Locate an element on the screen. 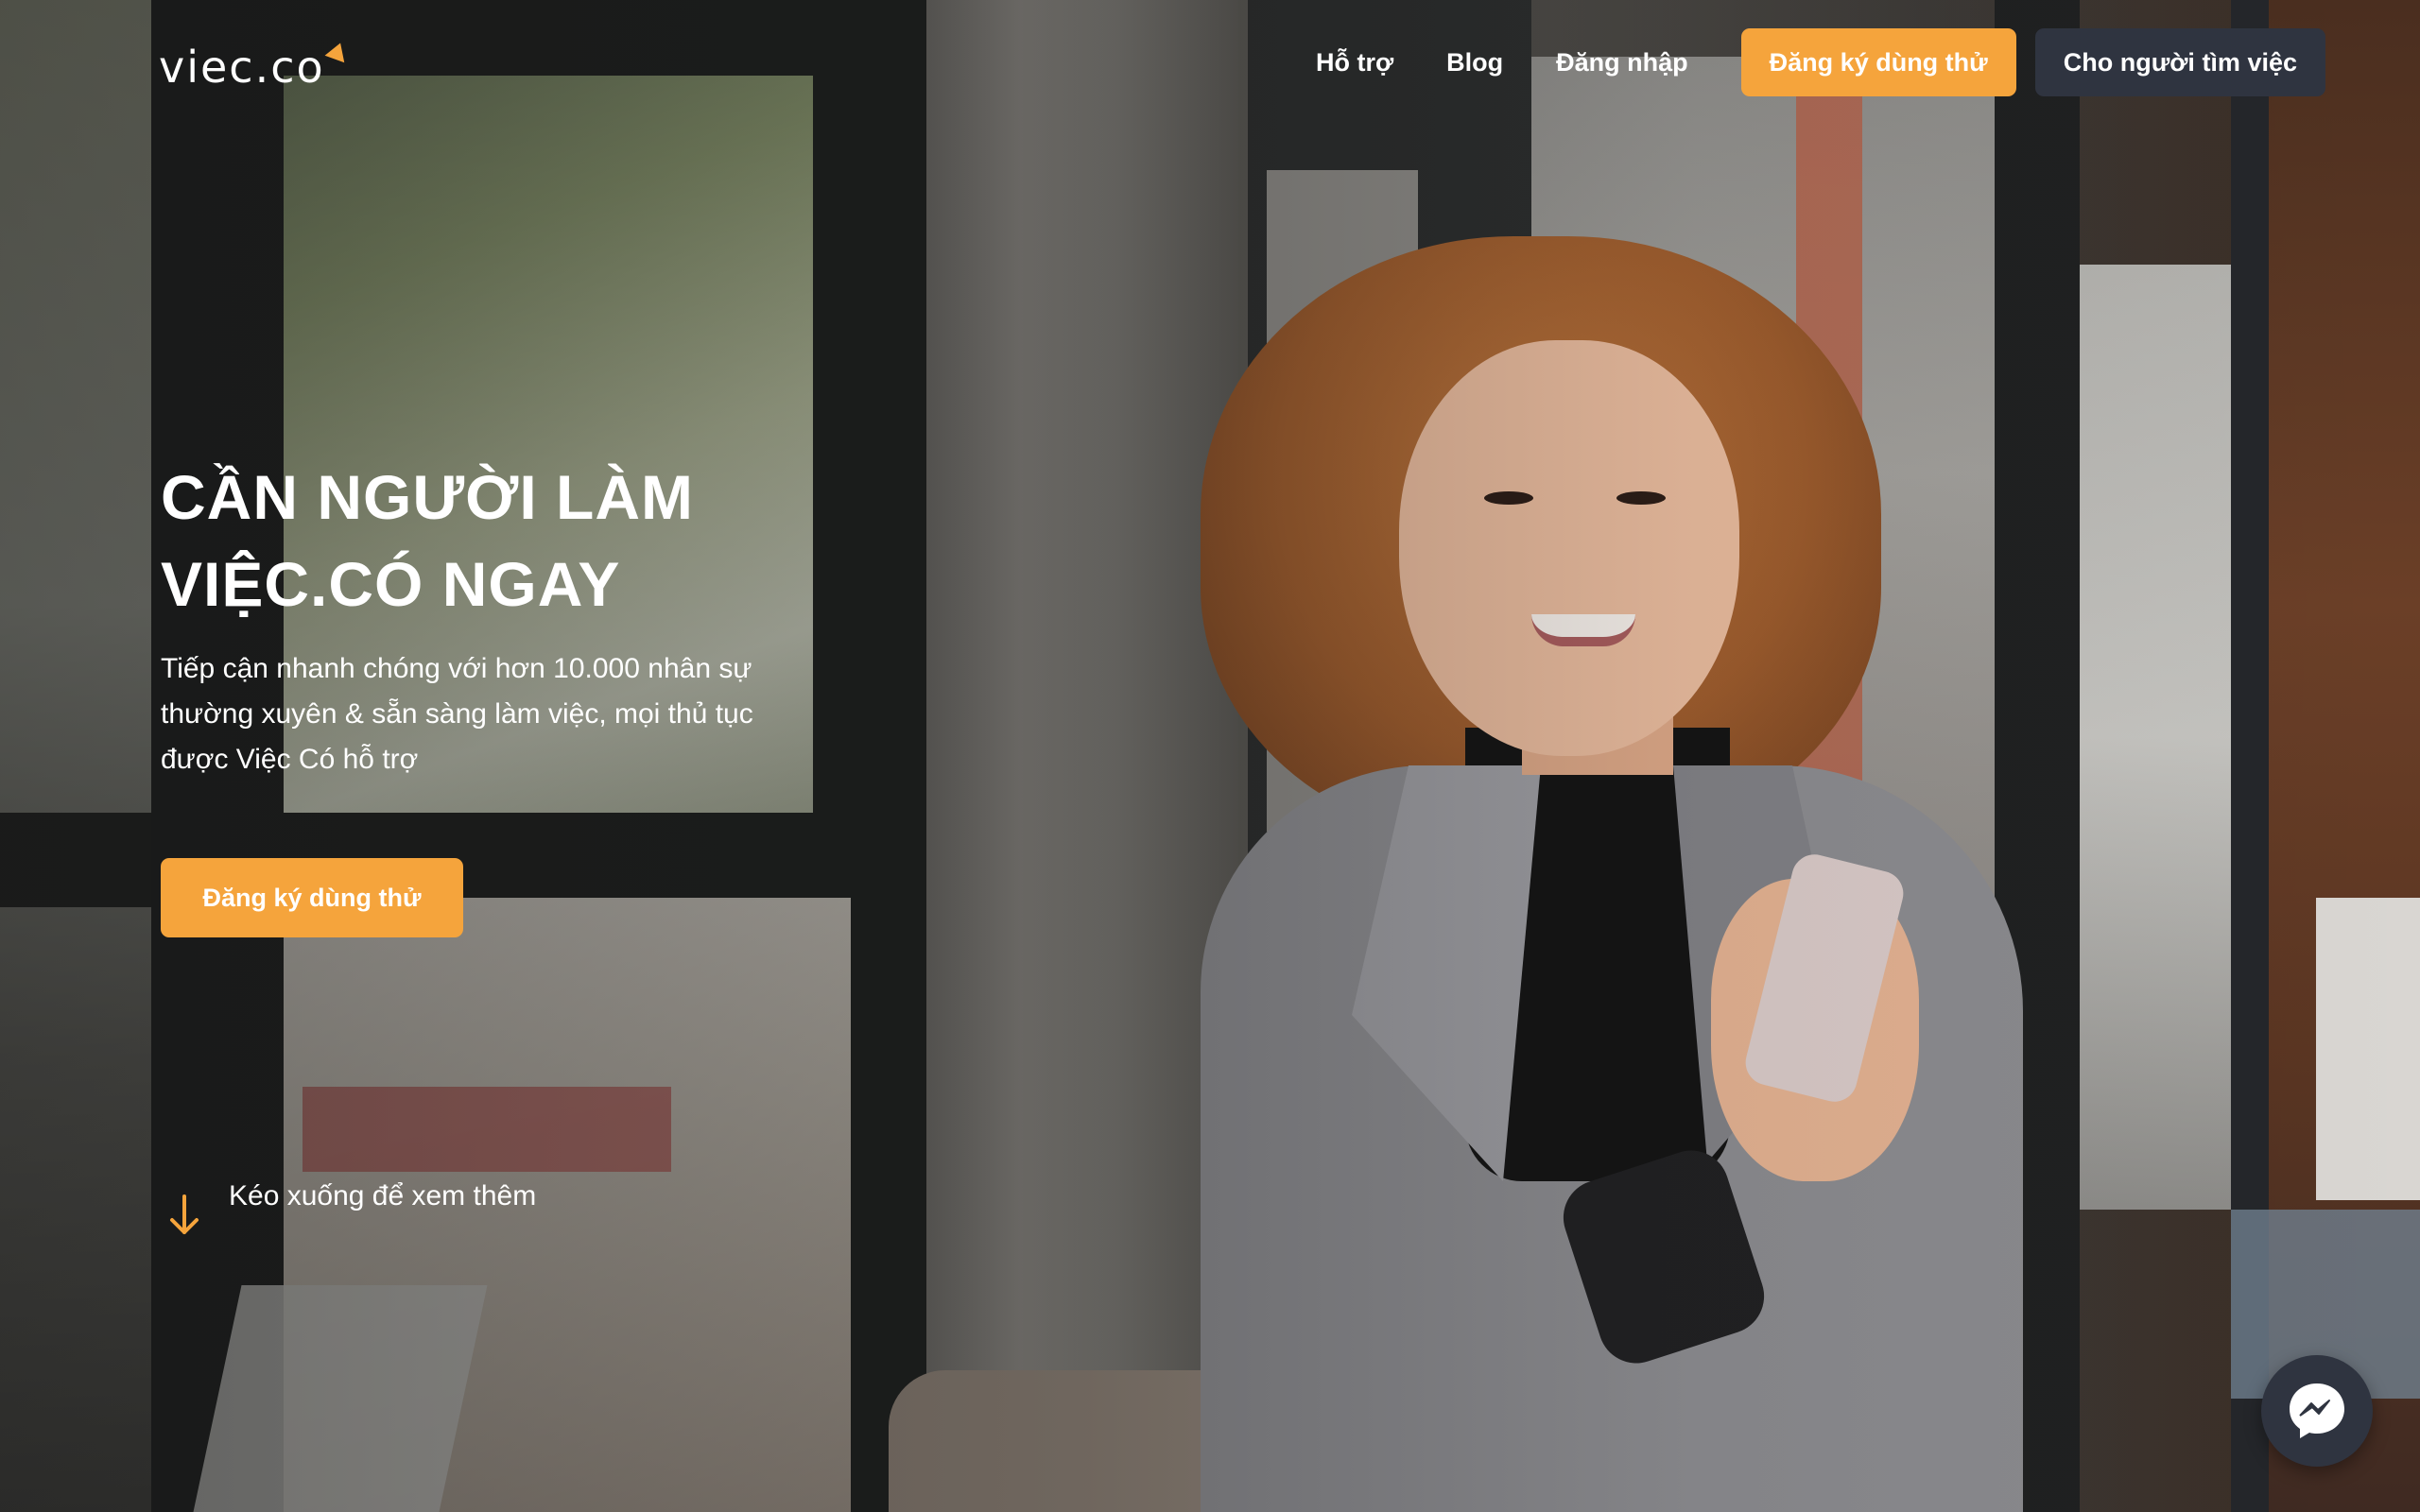 The height and width of the screenshot is (1512, 2420). scroll-hint-text: Kéo xuống để xem thêm is located at coordinates (383, 1195).